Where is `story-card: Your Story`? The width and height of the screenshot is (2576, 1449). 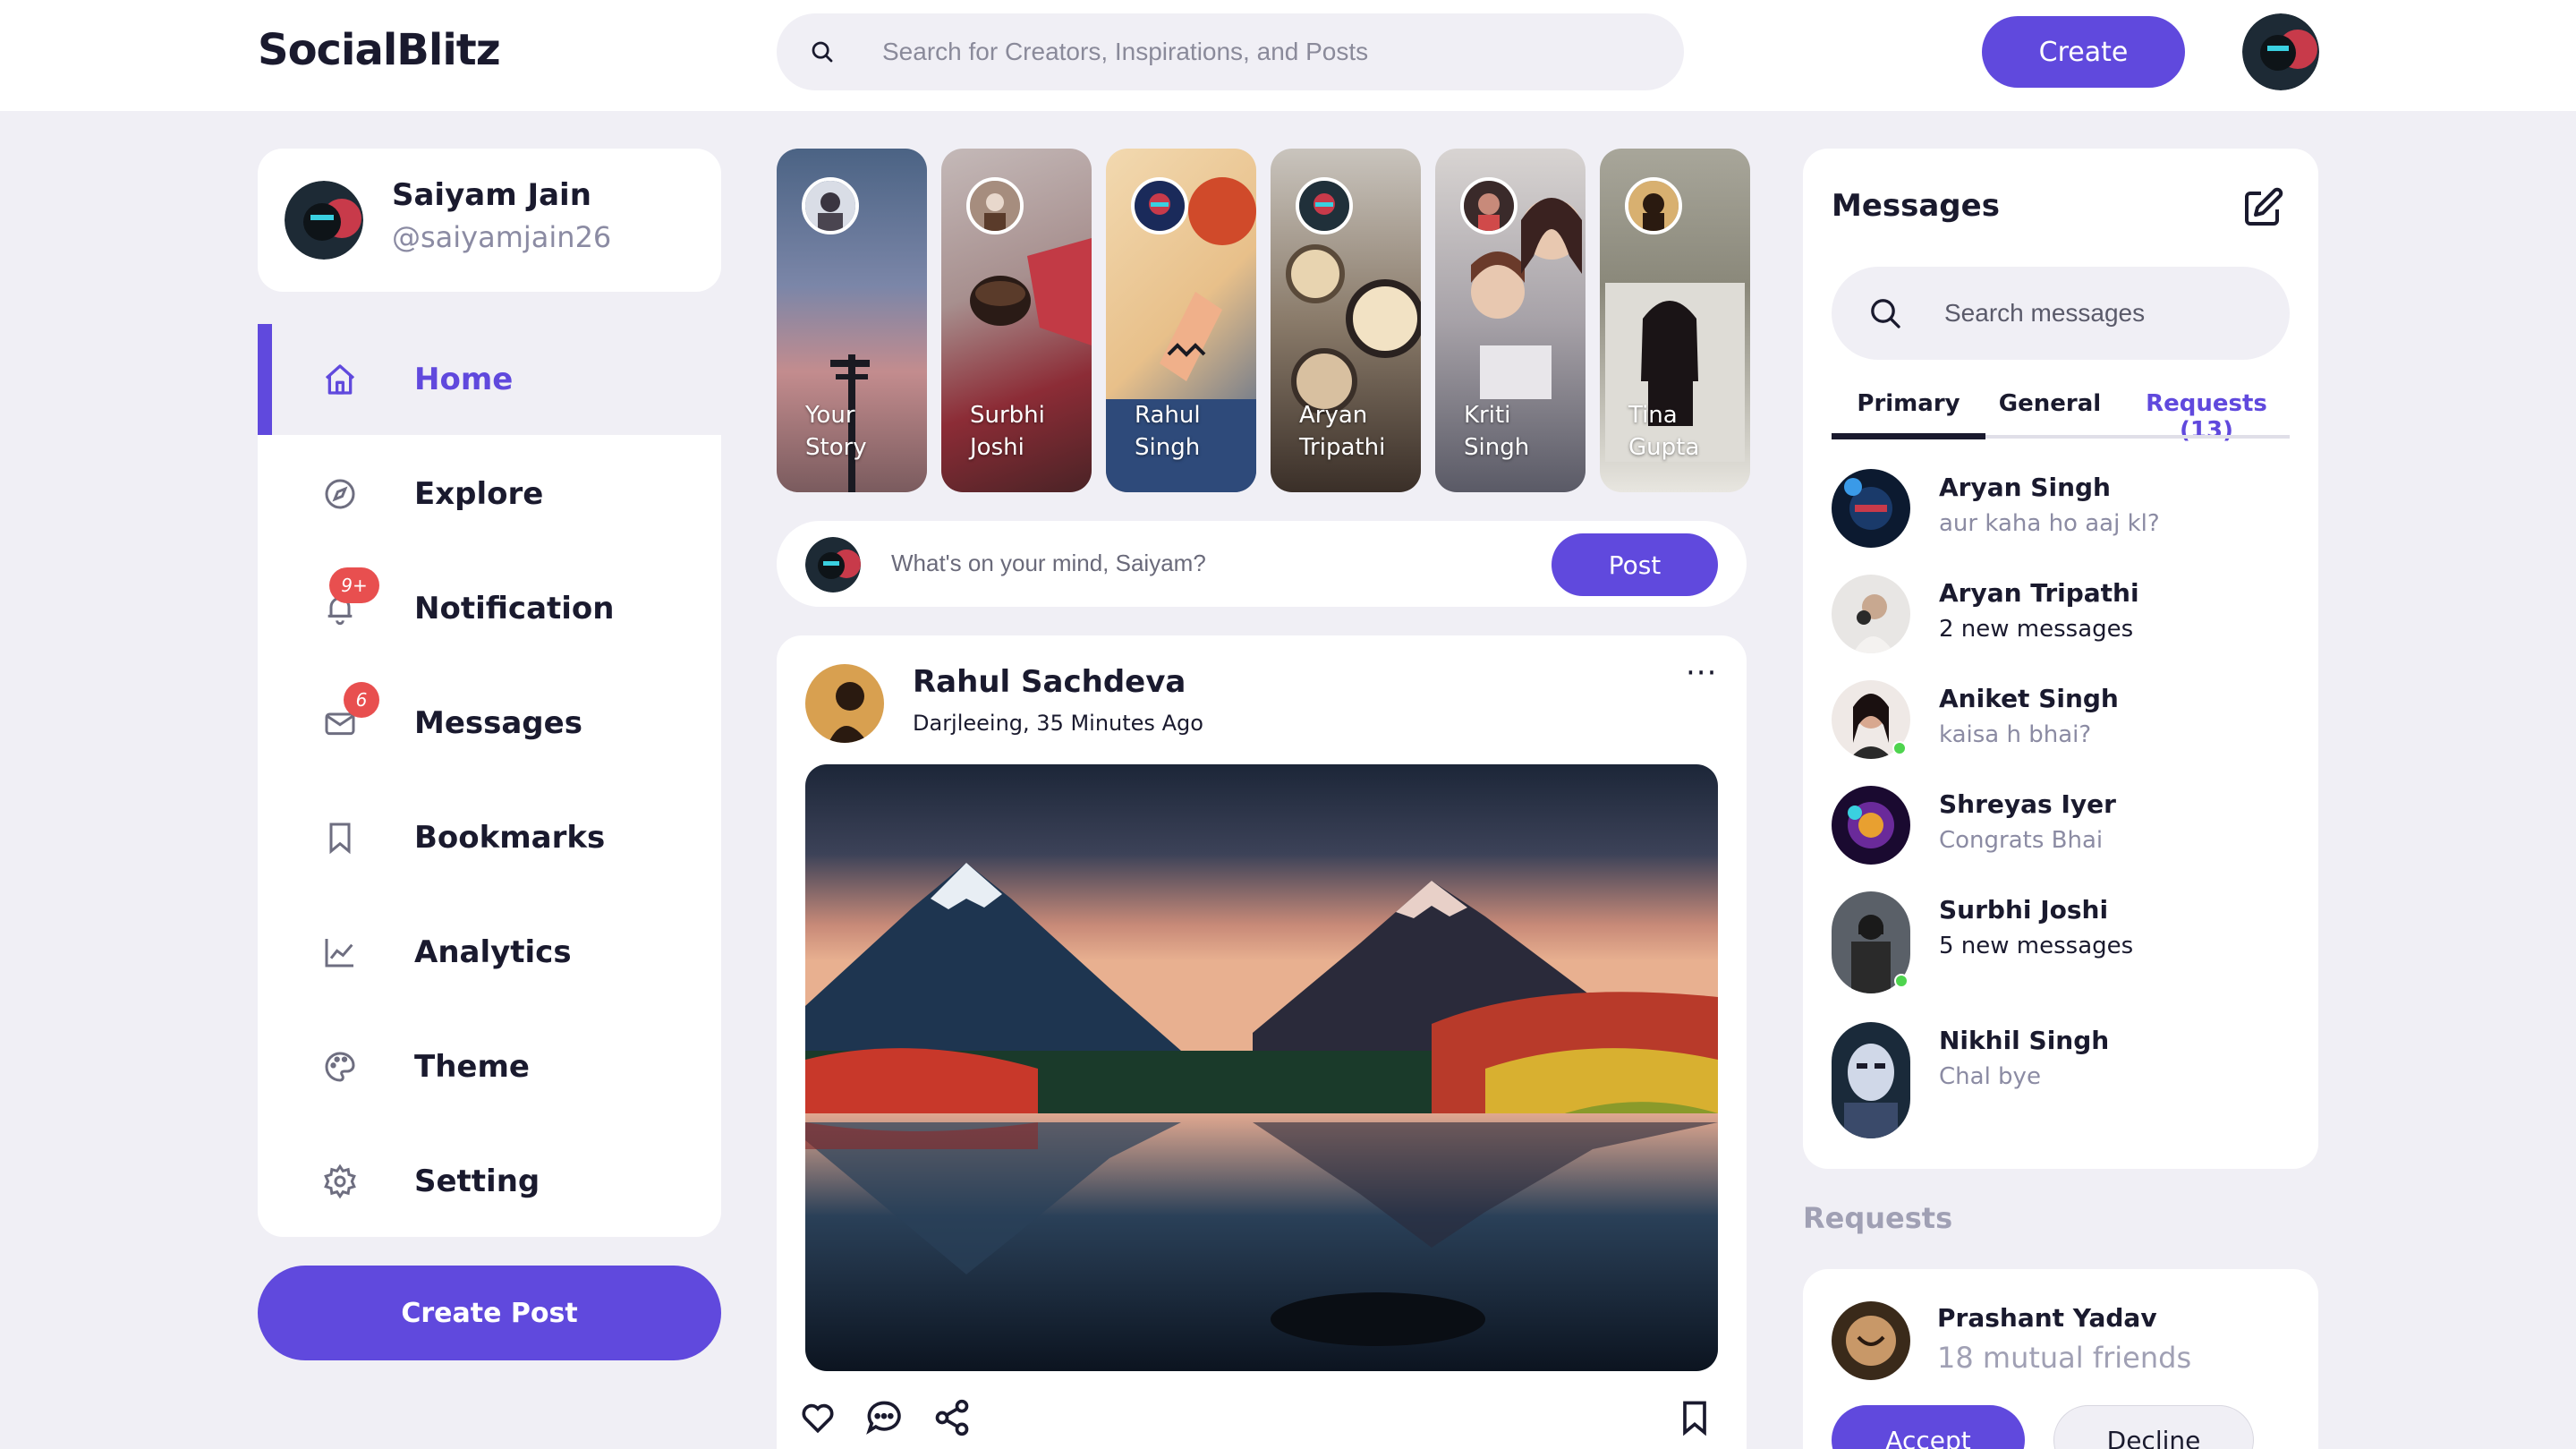
story-card: Your Story is located at coordinates (852, 320).